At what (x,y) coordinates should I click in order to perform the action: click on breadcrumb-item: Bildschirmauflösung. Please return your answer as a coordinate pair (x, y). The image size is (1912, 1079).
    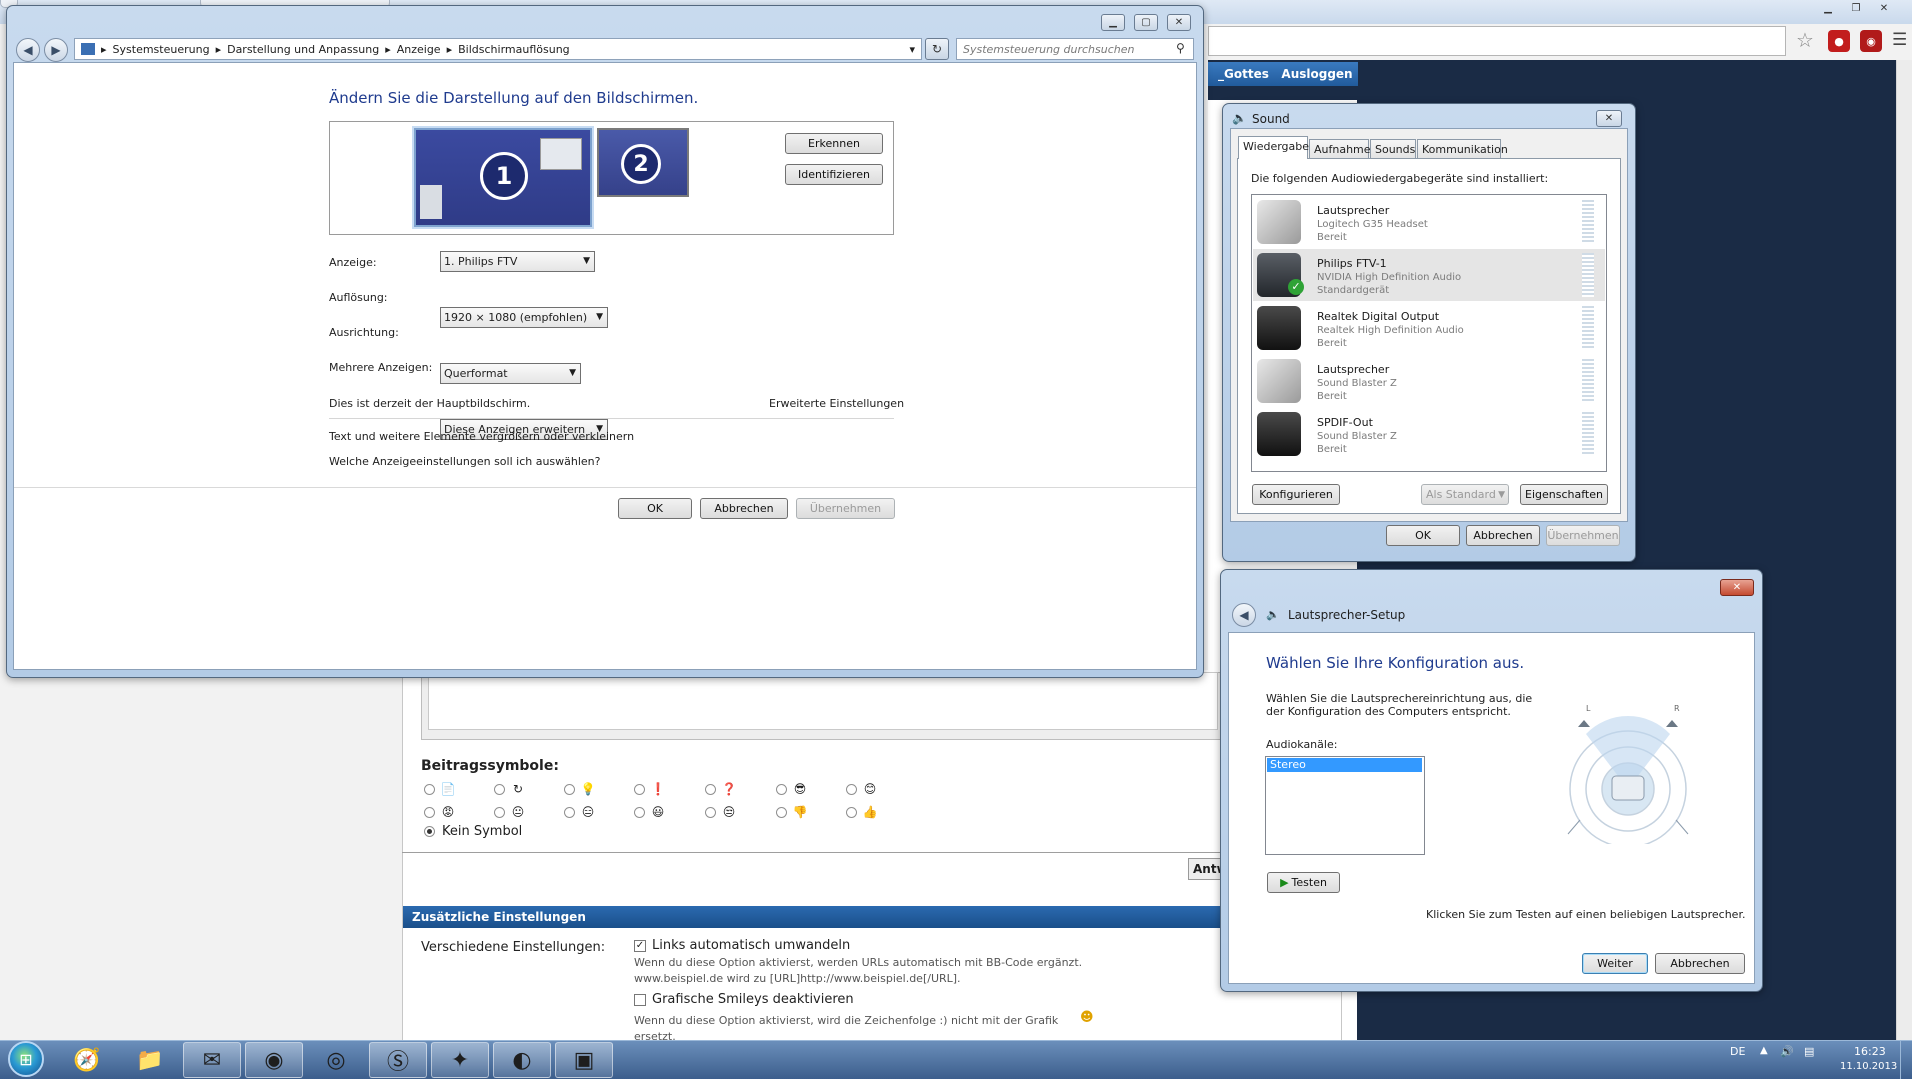
    Looking at the image, I should click on (514, 49).